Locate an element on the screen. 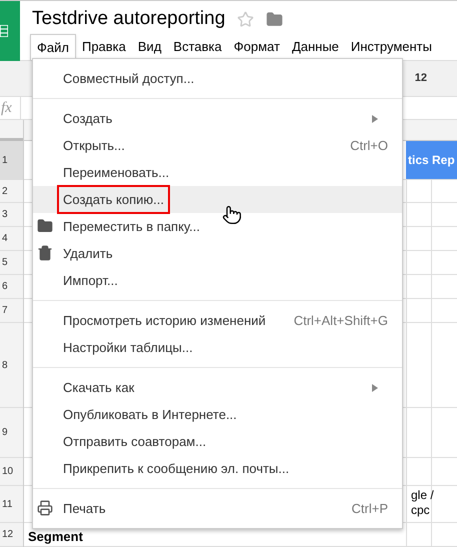 This screenshot has height=547, width=457. row-number: 4 is located at coordinates (11, 239).